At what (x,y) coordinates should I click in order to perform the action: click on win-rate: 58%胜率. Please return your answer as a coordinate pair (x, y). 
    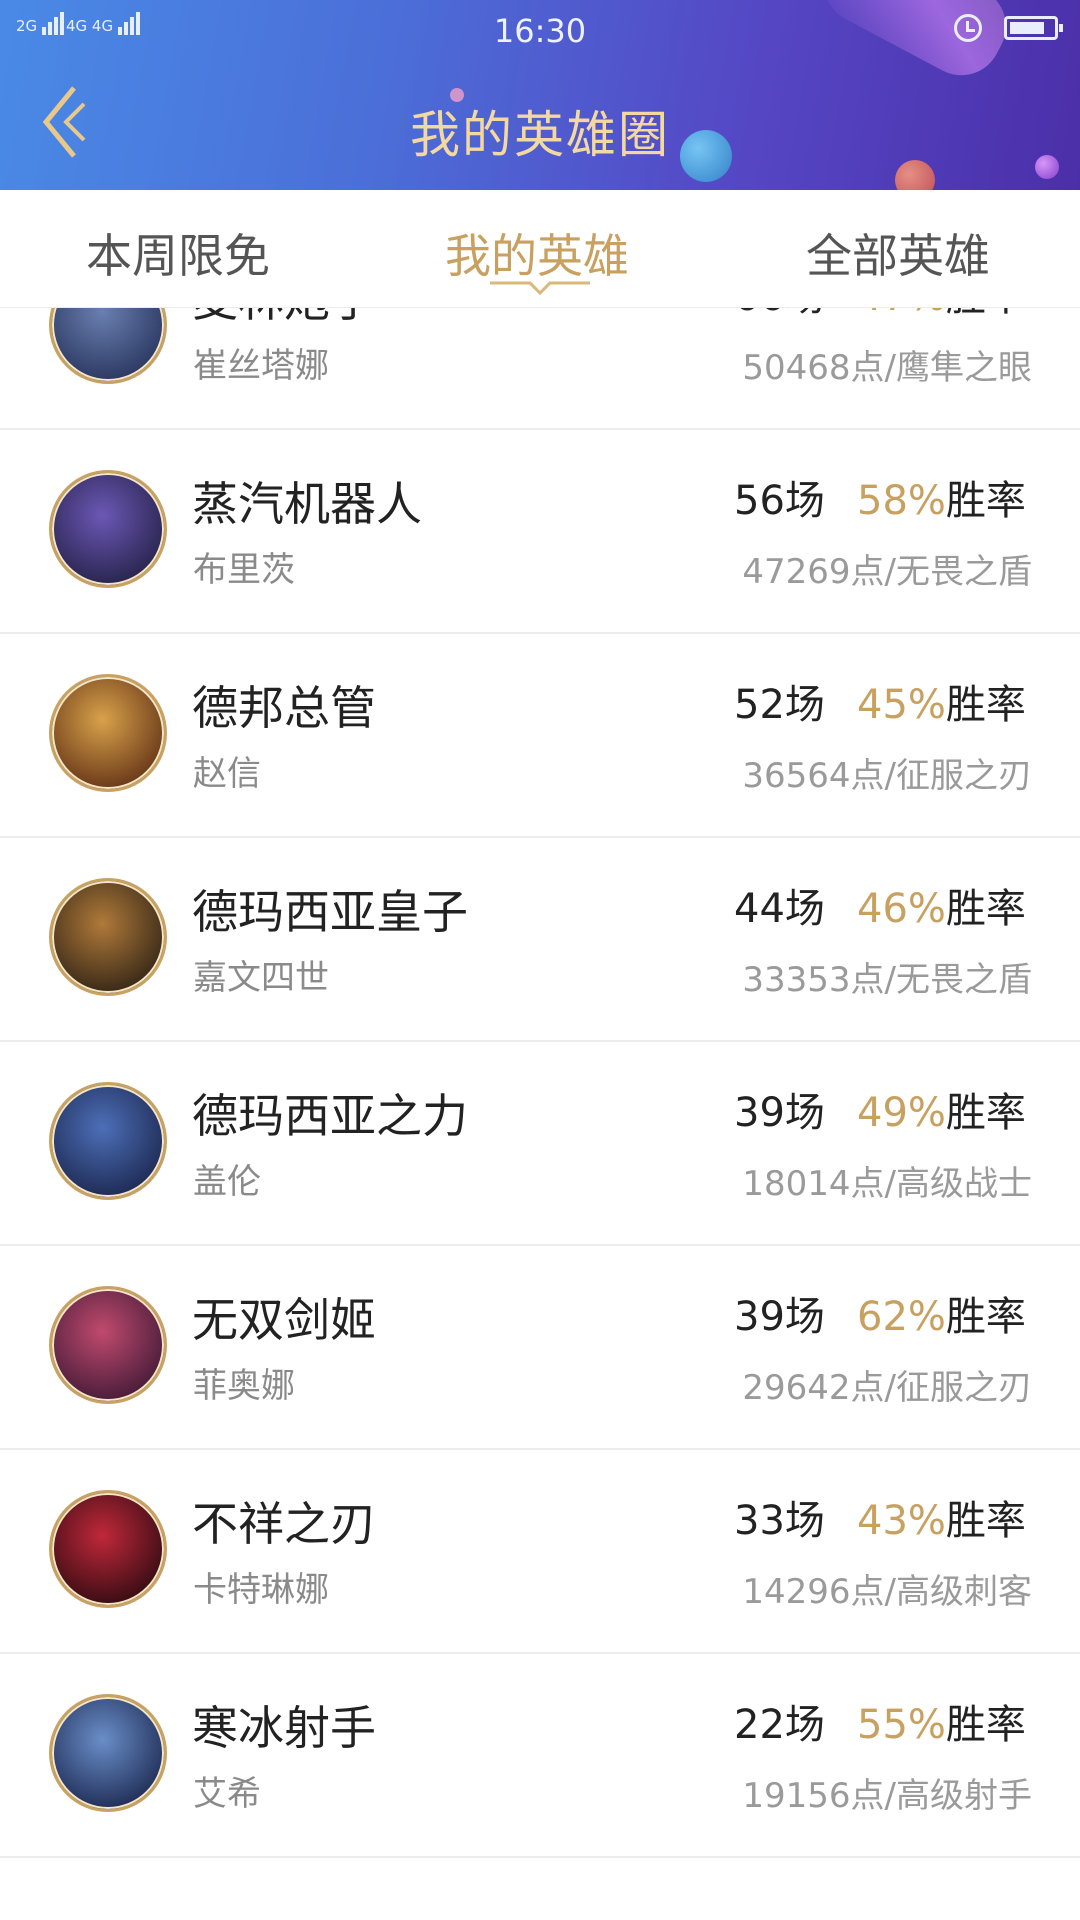
    Looking at the image, I should click on (941, 497).